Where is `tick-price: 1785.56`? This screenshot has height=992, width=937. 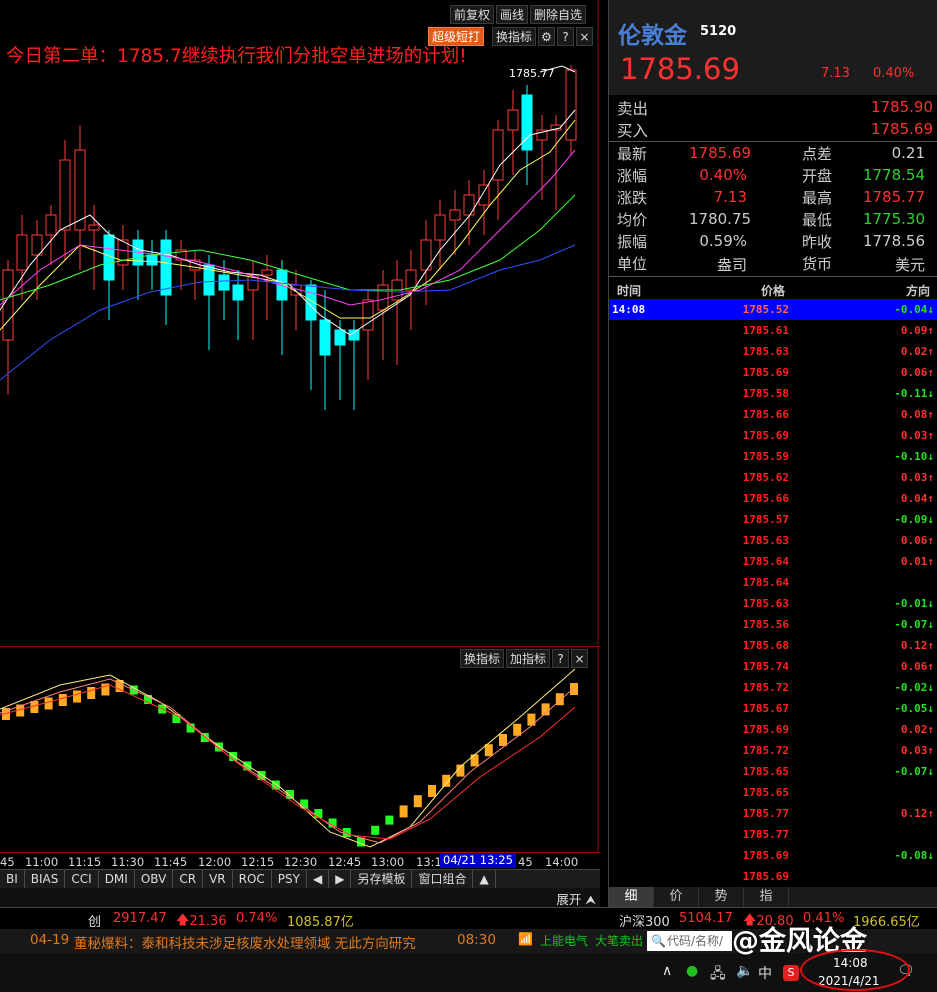
tick-price: 1785.56 is located at coordinates (765, 624).